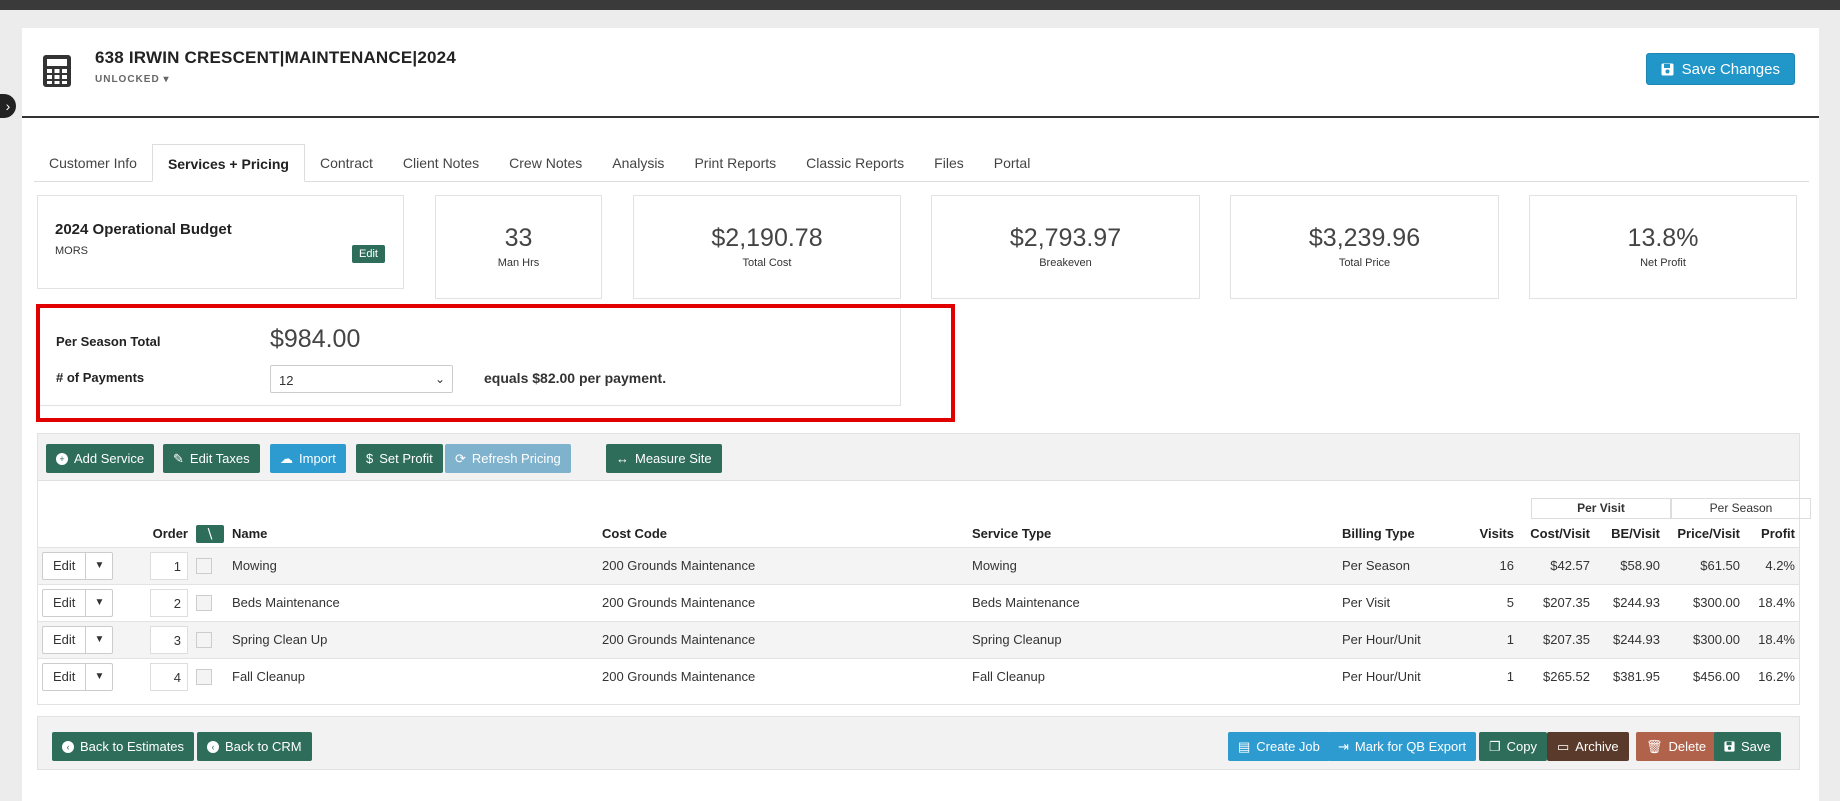  What do you see at coordinates (413, 602) in the screenshot?
I see `row-name: Beds Maintenance` at bounding box center [413, 602].